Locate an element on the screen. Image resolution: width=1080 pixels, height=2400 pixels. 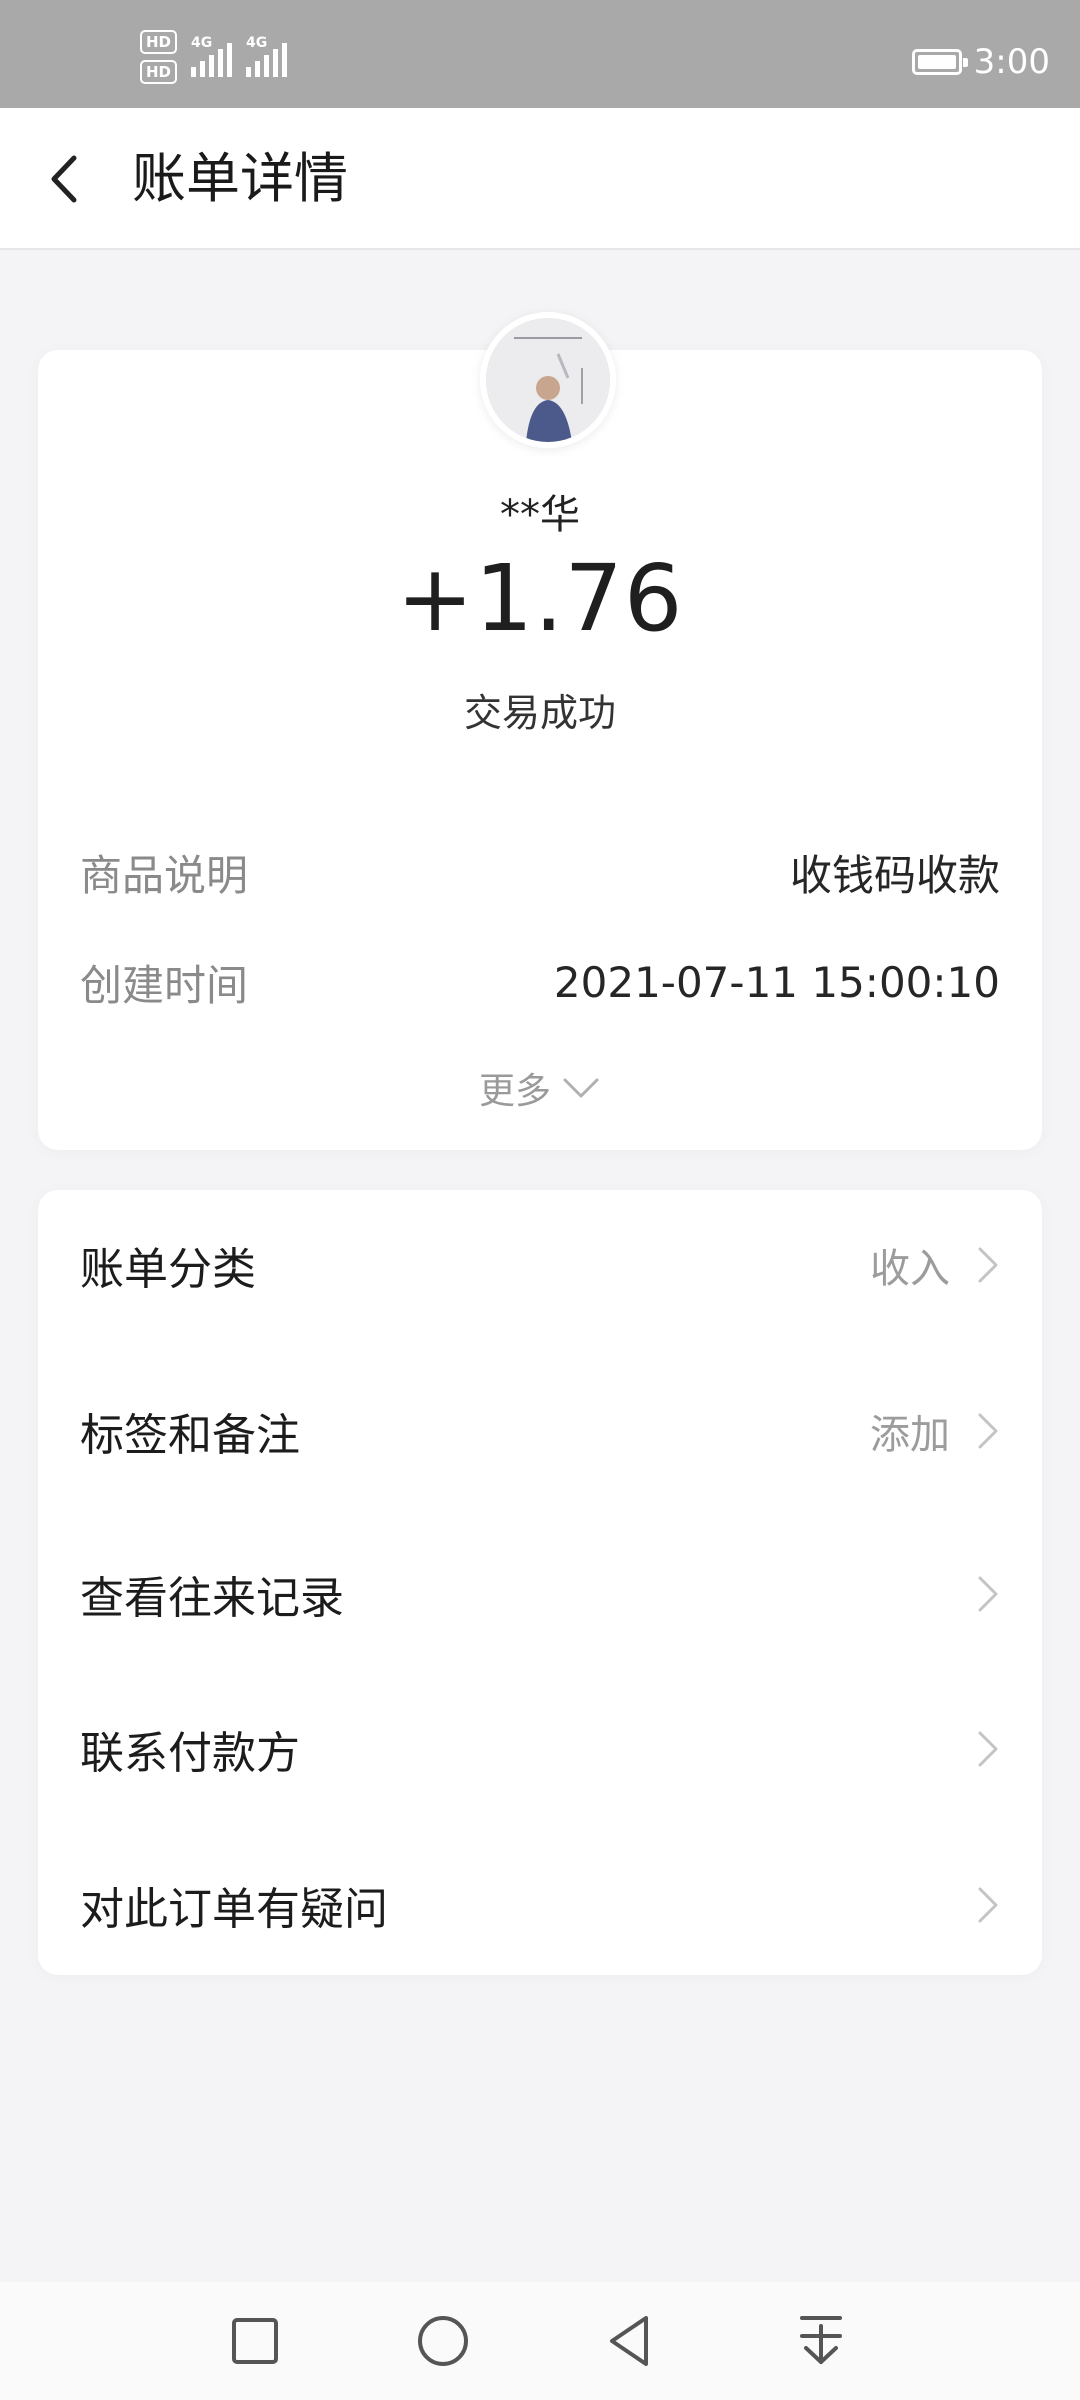
battery-time-group: 3:00 is located at coordinates (980, 62).